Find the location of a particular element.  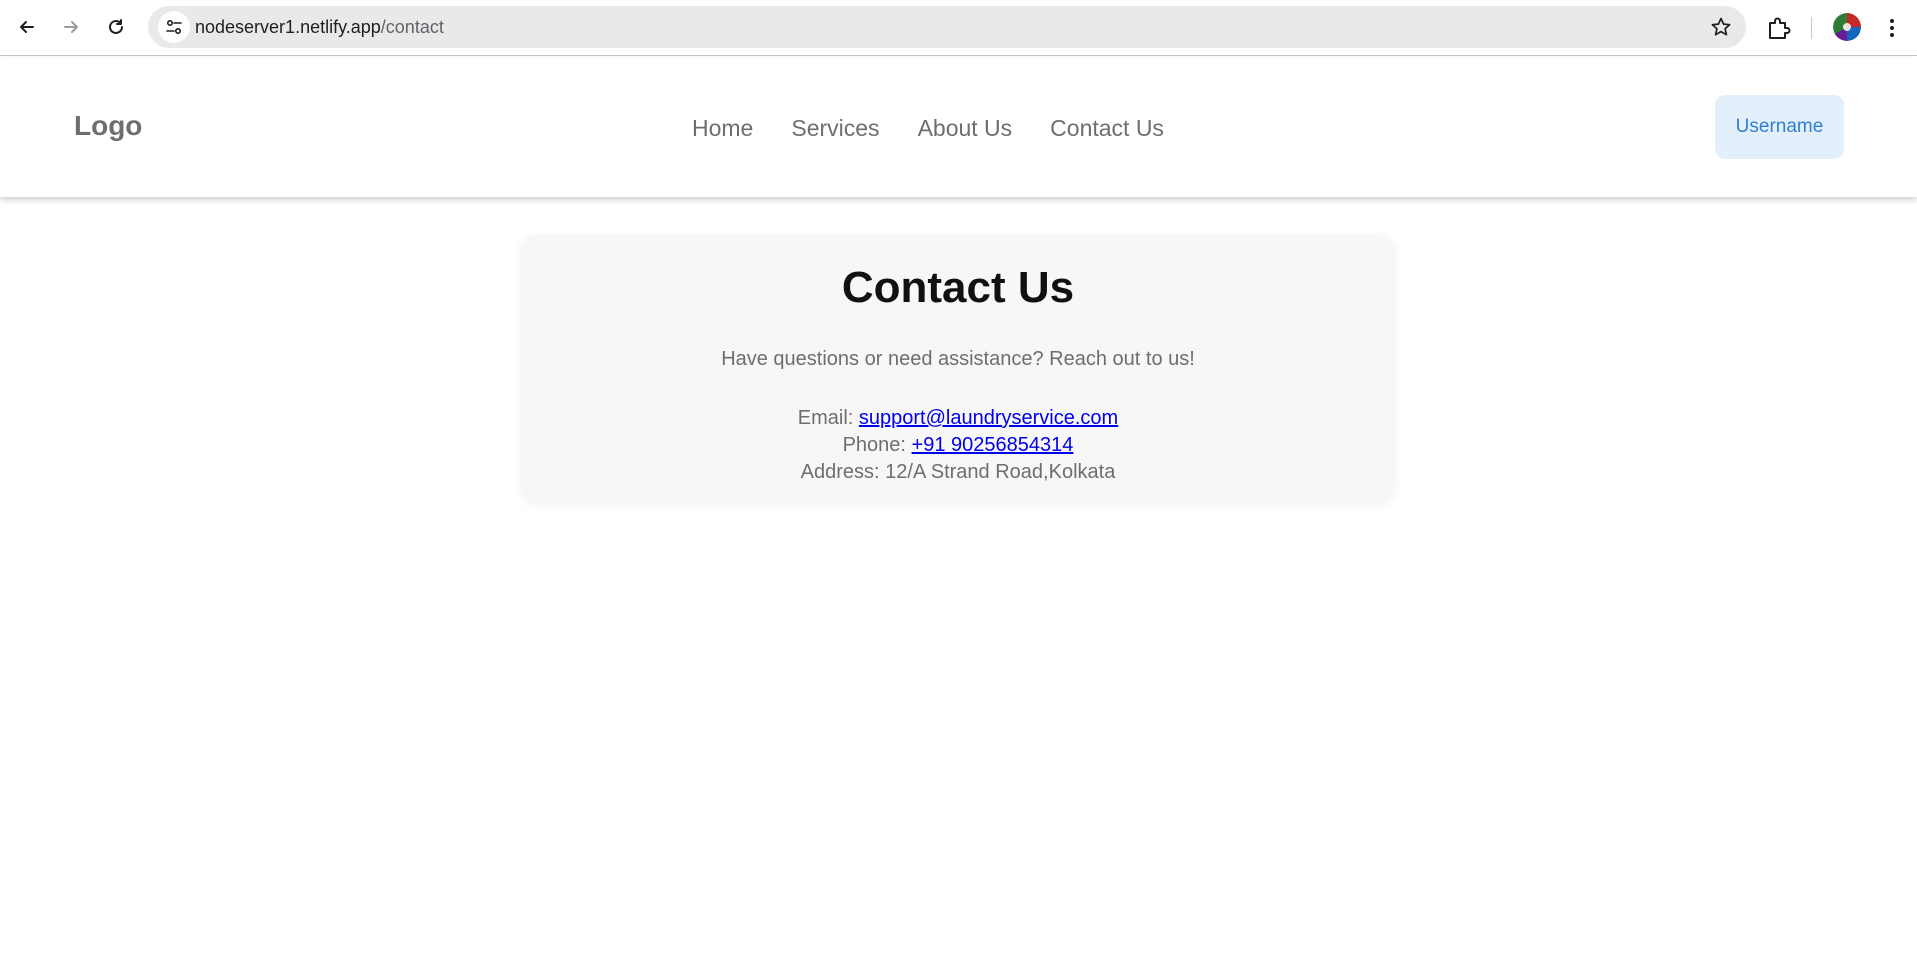

extensions-puzzle-icon is located at coordinates (1779, 28).